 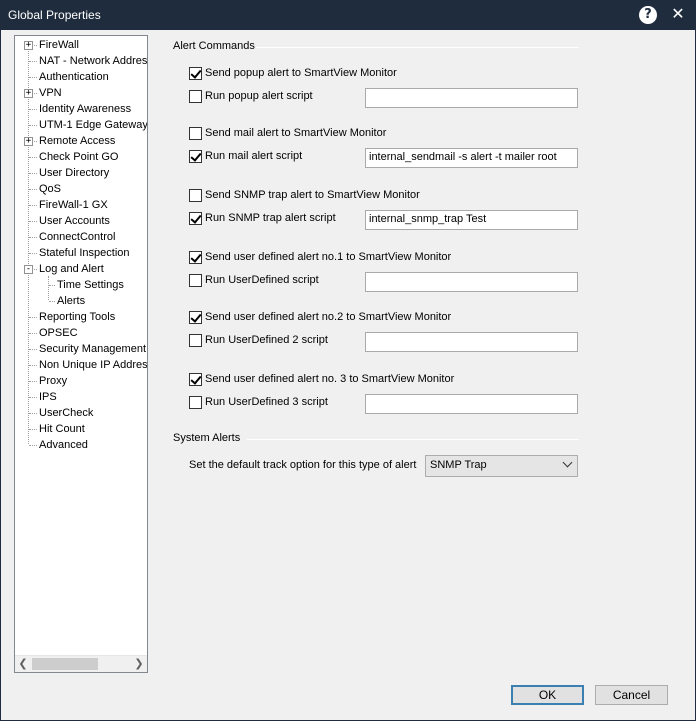 I want to click on tree-item: Security Management Access, so click(x=81, y=349).